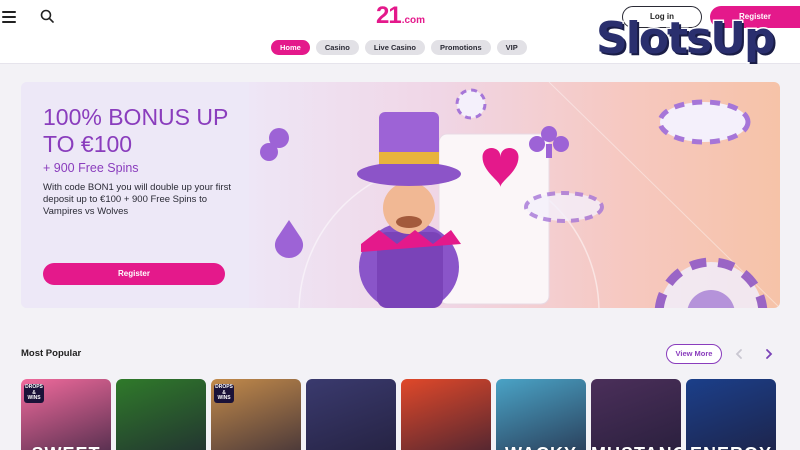 Image resolution: width=800 pixels, height=450 pixels. What do you see at coordinates (290, 47) in the screenshot?
I see `nav-tab-home: Home` at bounding box center [290, 47].